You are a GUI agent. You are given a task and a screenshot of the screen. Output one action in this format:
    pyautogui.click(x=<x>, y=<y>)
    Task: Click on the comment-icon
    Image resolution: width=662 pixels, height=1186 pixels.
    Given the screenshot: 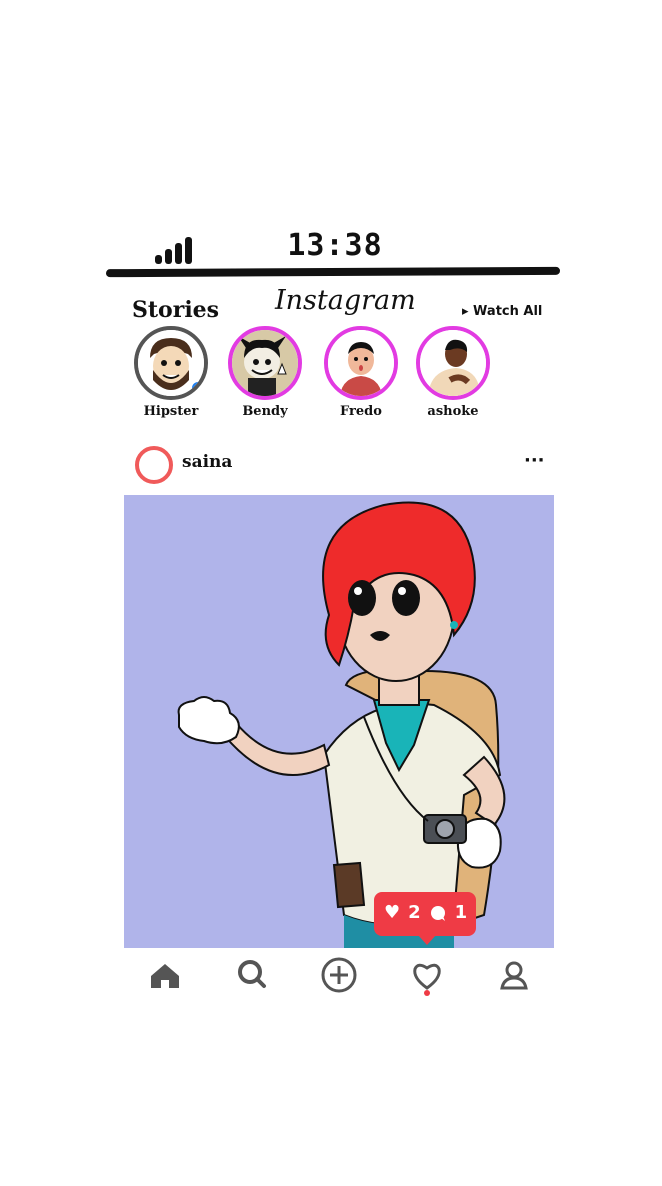 What is the action you would take?
    pyautogui.click(x=437, y=913)
    